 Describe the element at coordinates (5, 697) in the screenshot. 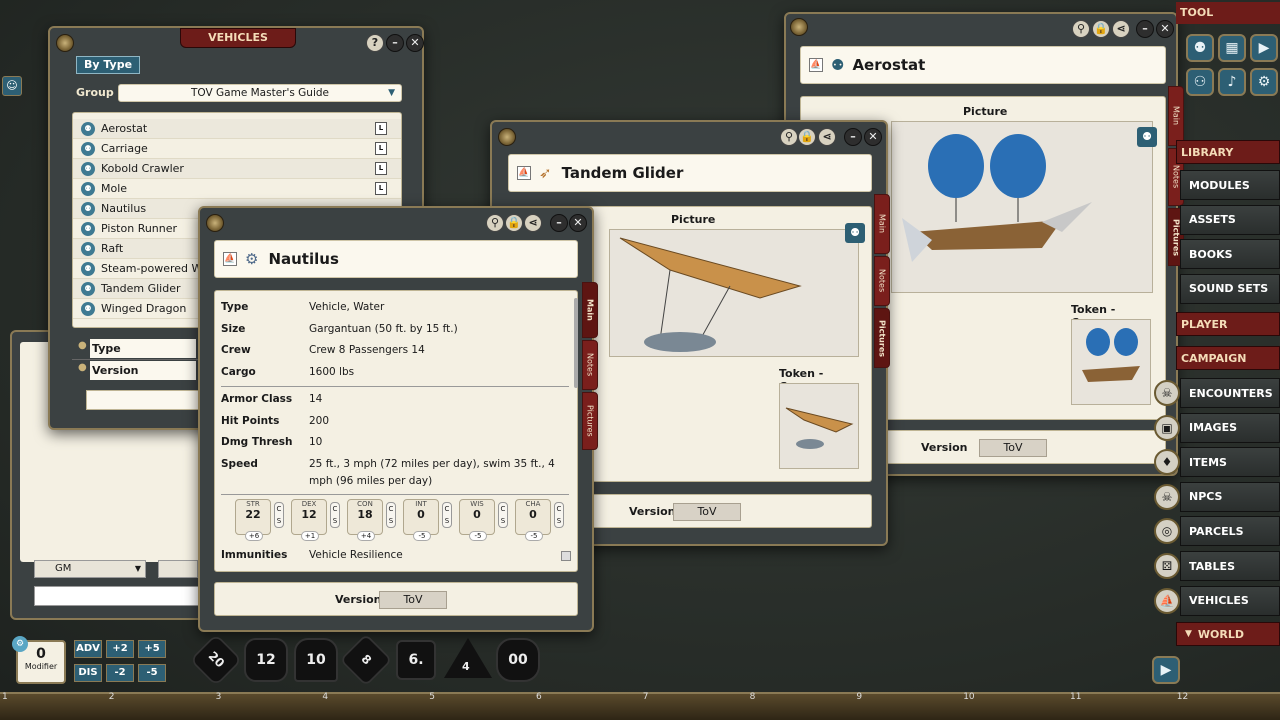

I see `hotbar-slot: 1` at that location.